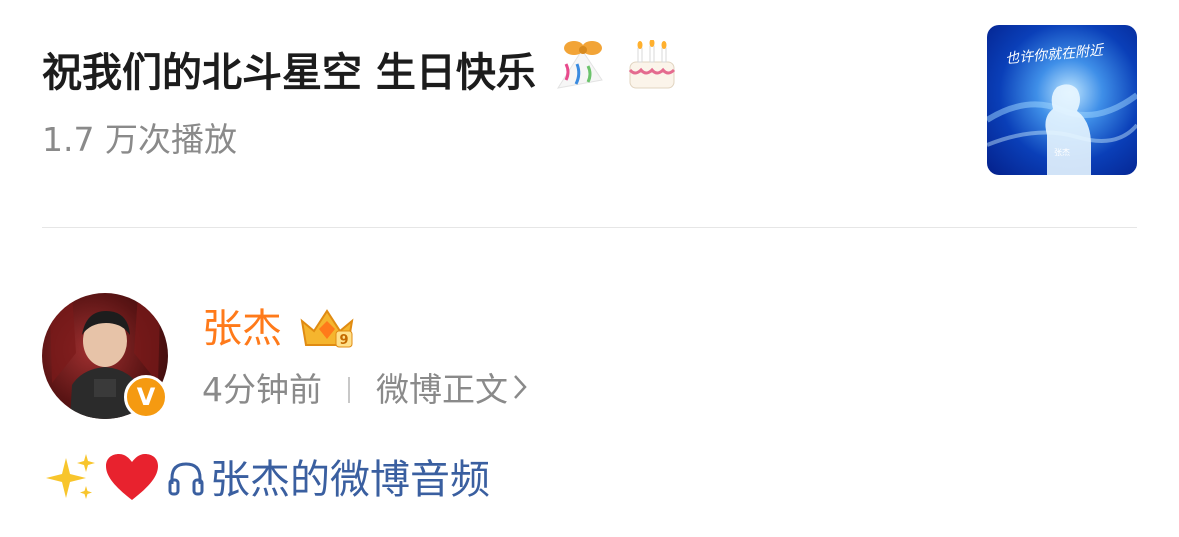 The width and height of the screenshot is (1179, 537). I want to click on audio-title-text: 祝我们的北斗星空 生日快乐, so click(289, 73).